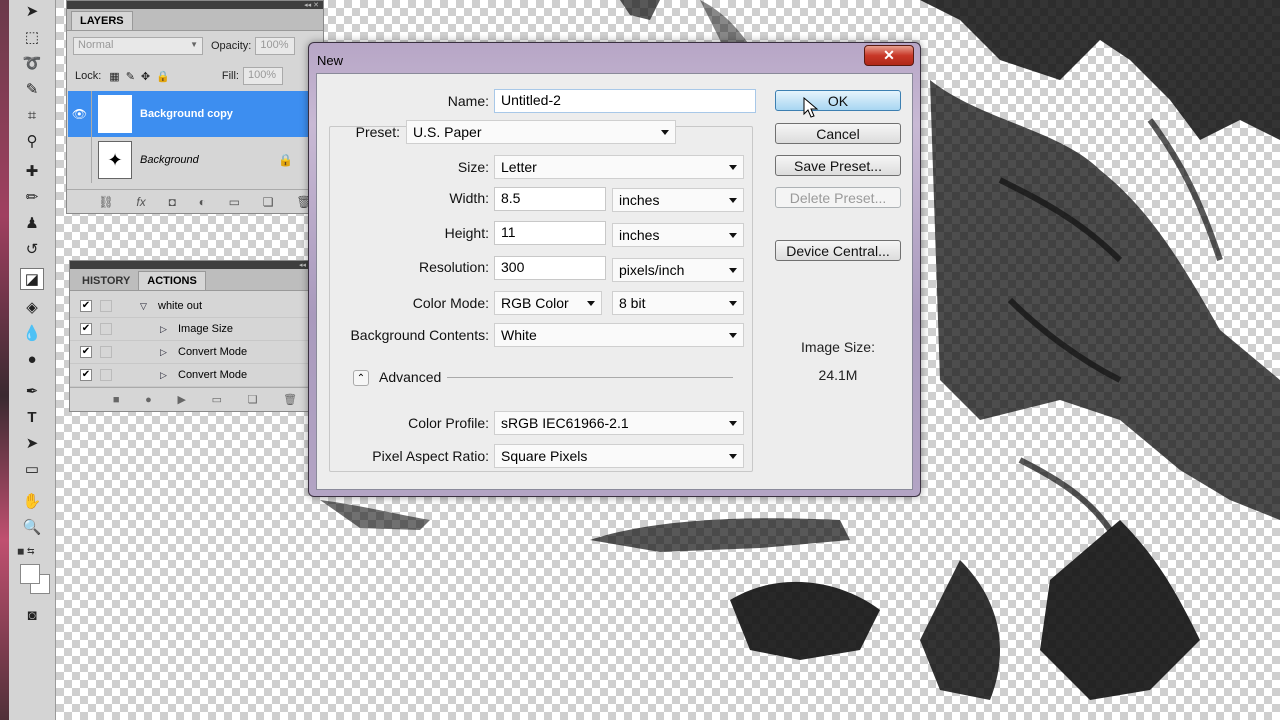  Describe the element at coordinates (619, 167) in the screenshot. I see `size-select: Letter` at that location.